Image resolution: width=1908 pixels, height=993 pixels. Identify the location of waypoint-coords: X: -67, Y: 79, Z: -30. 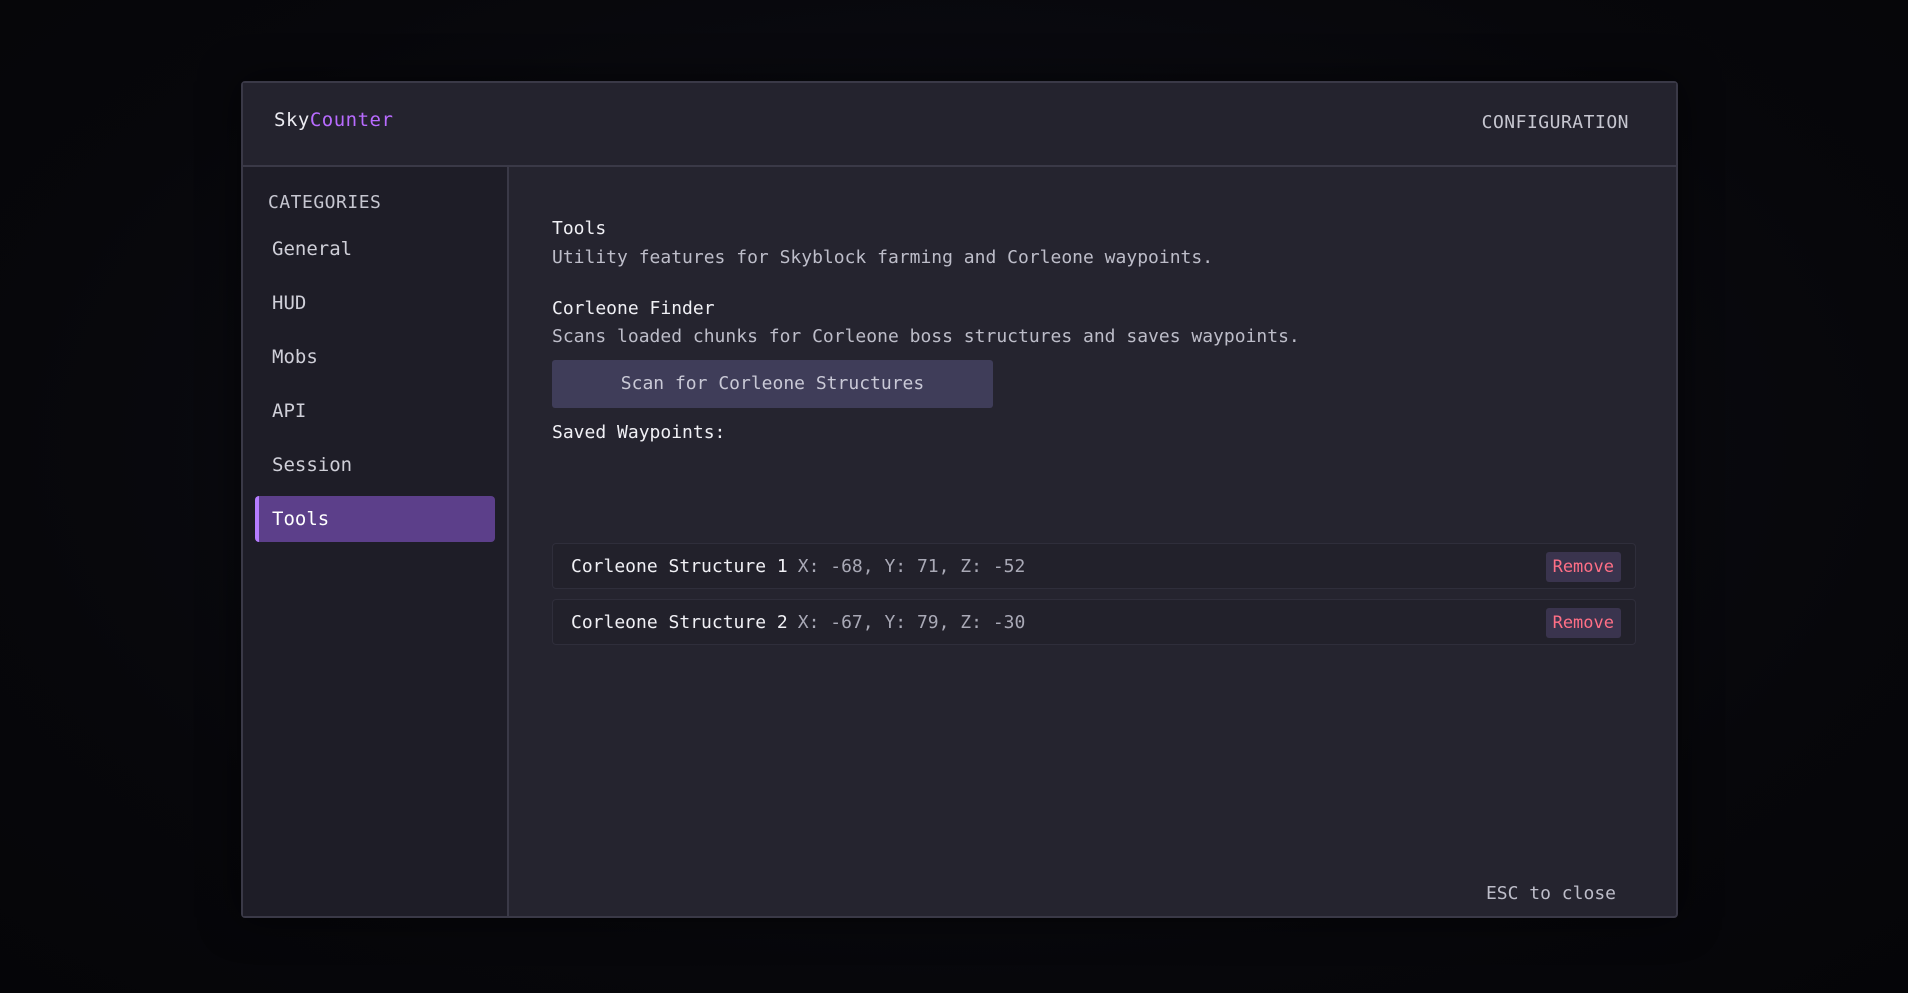
(911, 622).